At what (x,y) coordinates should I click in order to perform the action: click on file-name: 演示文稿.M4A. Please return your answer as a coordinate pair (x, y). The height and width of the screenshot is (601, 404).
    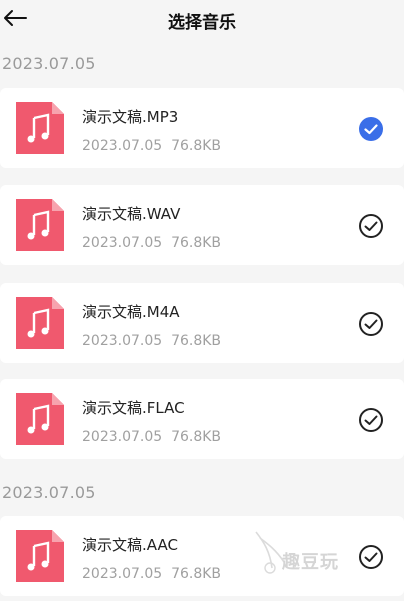
    Looking at the image, I should click on (131, 312).